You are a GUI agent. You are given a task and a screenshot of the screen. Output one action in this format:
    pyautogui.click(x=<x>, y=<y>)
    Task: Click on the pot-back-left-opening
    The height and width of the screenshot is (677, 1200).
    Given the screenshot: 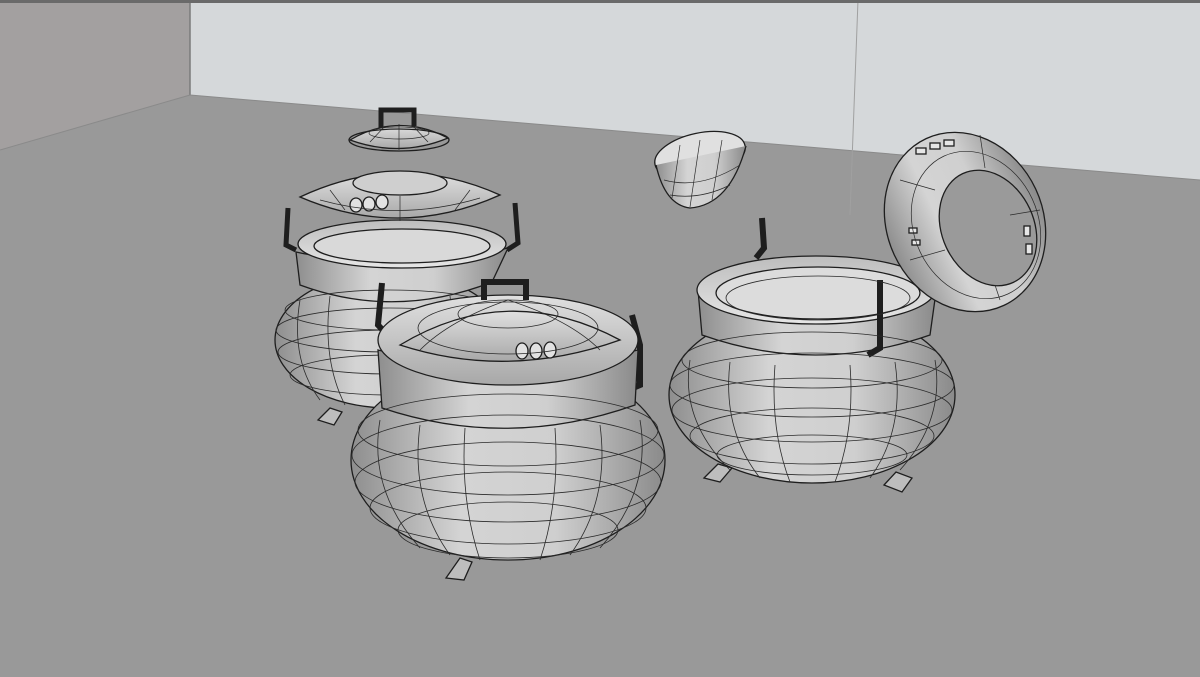 What is the action you would take?
    pyautogui.click(x=402, y=246)
    